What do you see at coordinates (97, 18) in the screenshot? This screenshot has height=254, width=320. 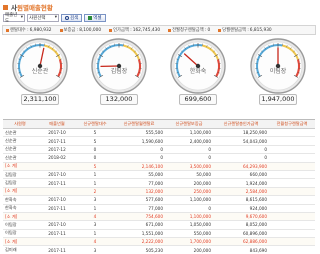 I see `excel-button-label: 엑셀` at bounding box center [97, 18].